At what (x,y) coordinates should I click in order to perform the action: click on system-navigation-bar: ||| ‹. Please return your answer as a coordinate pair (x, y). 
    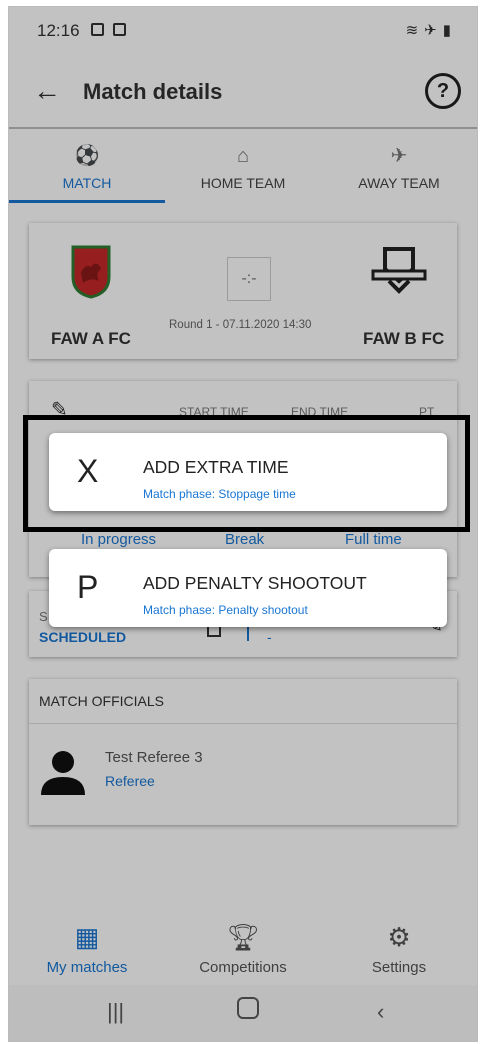
    Looking at the image, I should click on (243, 1013).